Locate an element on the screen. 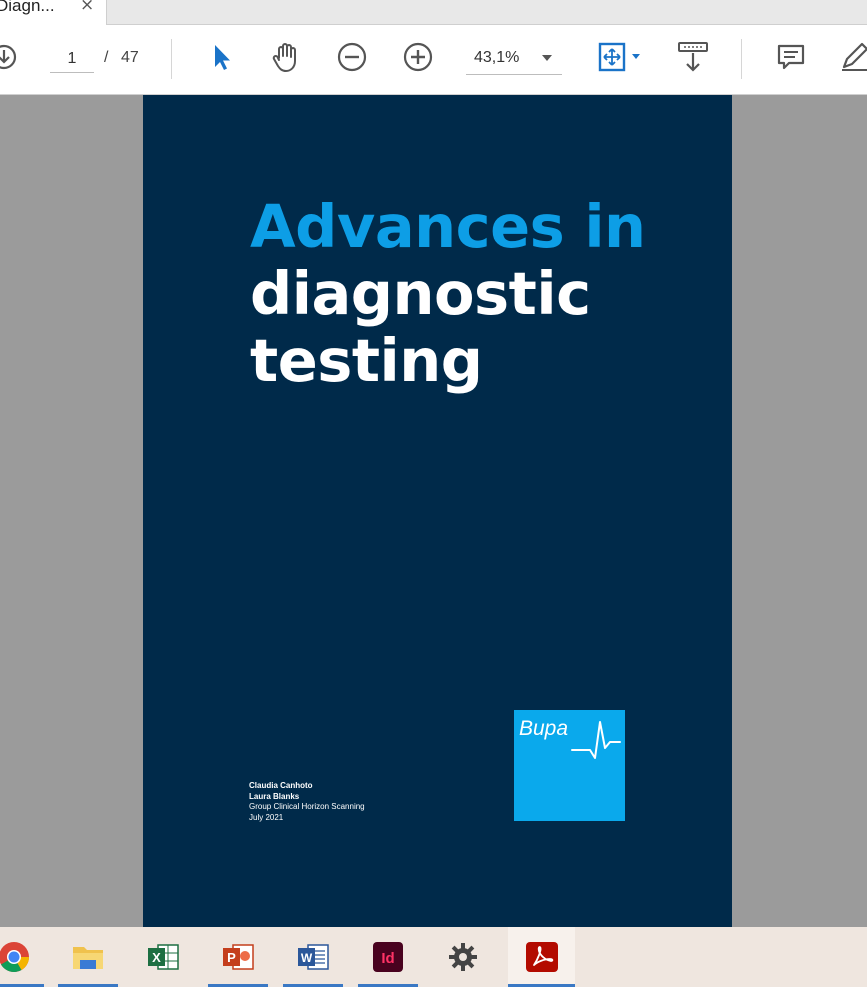  author-1: Claudia Canhoto is located at coordinates (281, 785).